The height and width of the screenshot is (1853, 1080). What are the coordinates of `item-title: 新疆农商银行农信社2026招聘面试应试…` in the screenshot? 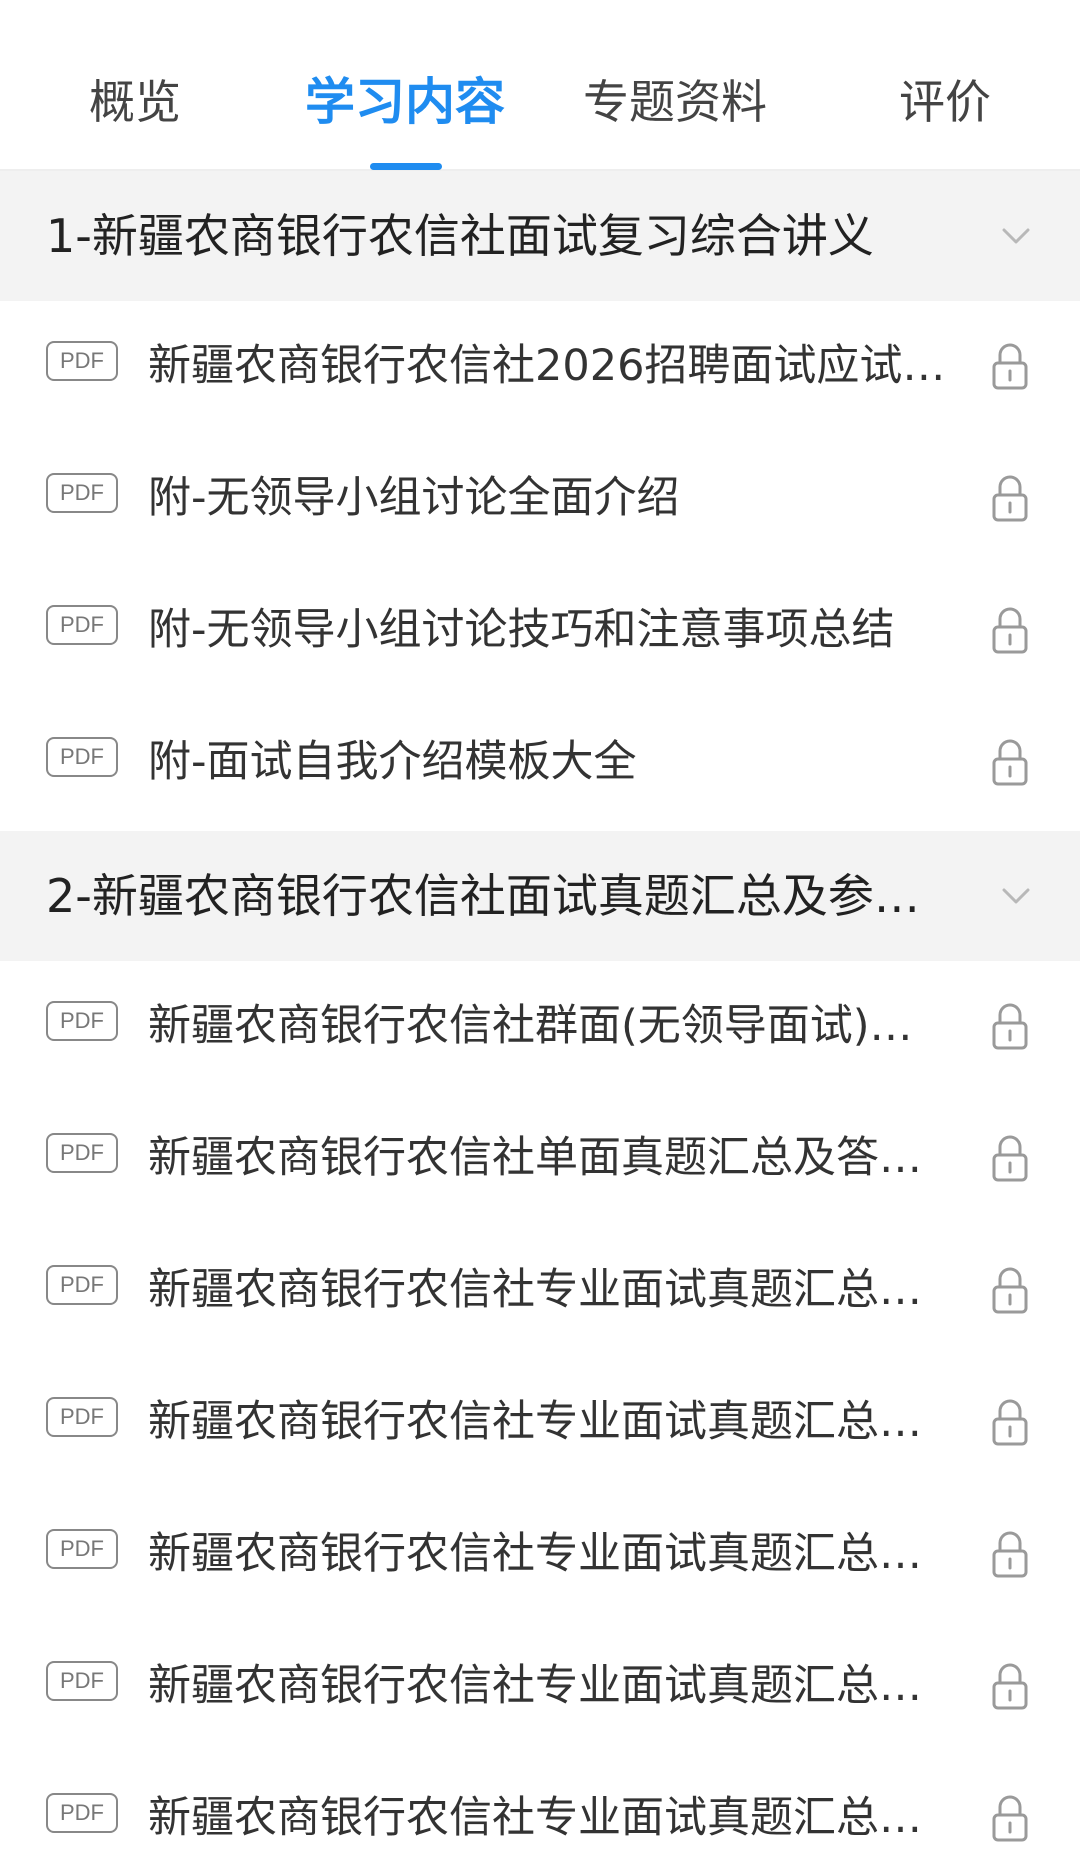 It's located at (547, 366).